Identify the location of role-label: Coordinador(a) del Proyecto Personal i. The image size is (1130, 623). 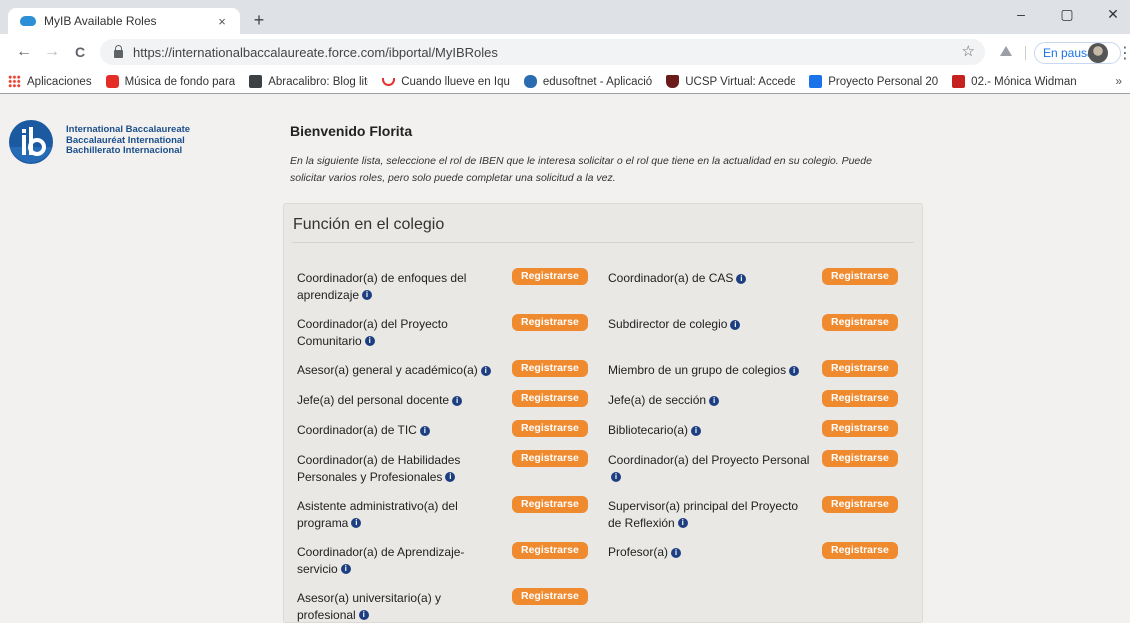
(710, 468).